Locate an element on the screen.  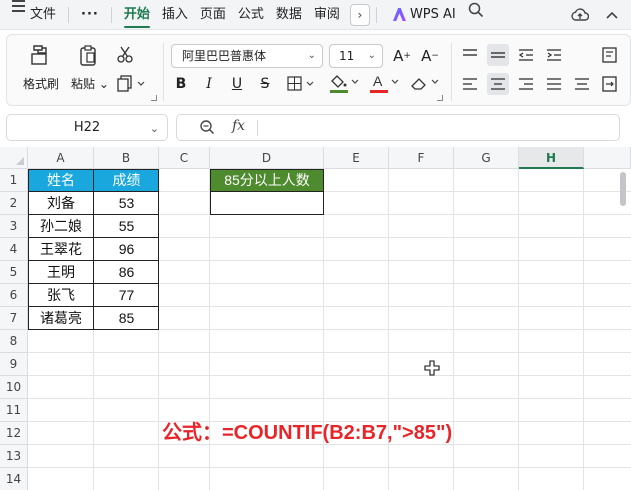
table-header-score: 成绩 is located at coordinates (126, 180).